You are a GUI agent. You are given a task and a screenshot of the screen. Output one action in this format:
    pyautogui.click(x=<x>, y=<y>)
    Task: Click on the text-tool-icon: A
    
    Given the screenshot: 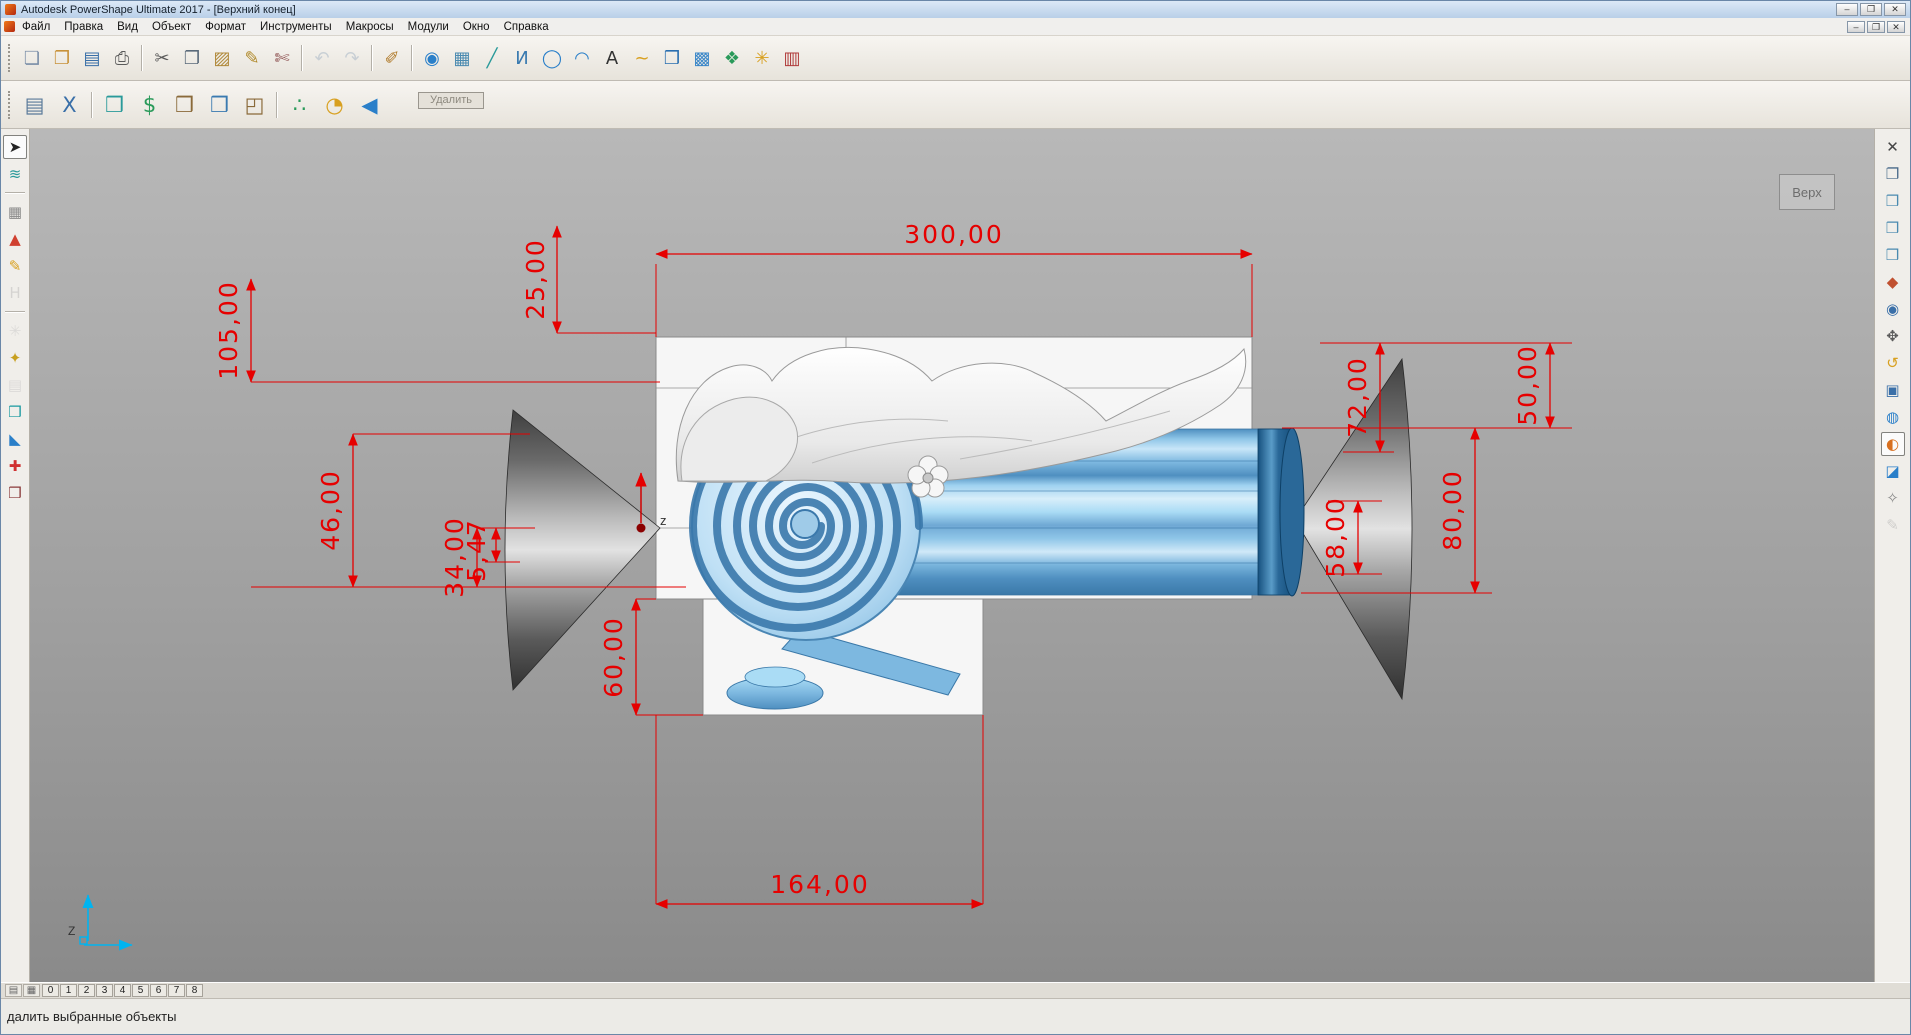 What is the action you would take?
    pyautogui.click(x=612, y=58)
    